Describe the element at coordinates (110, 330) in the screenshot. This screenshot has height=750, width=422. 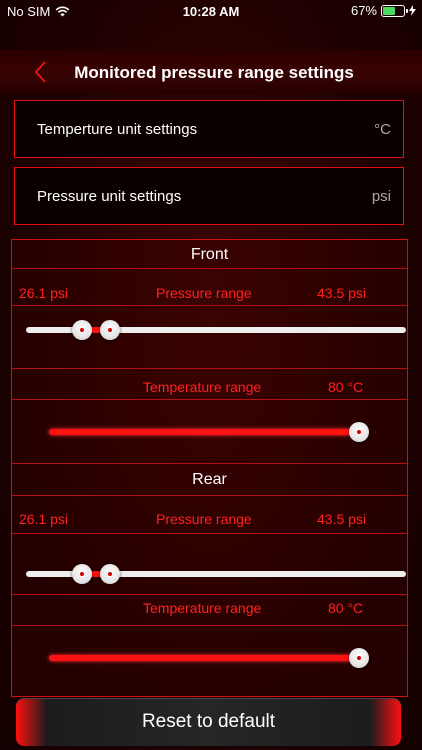
I see `front-pressure-max-handle` at that location.